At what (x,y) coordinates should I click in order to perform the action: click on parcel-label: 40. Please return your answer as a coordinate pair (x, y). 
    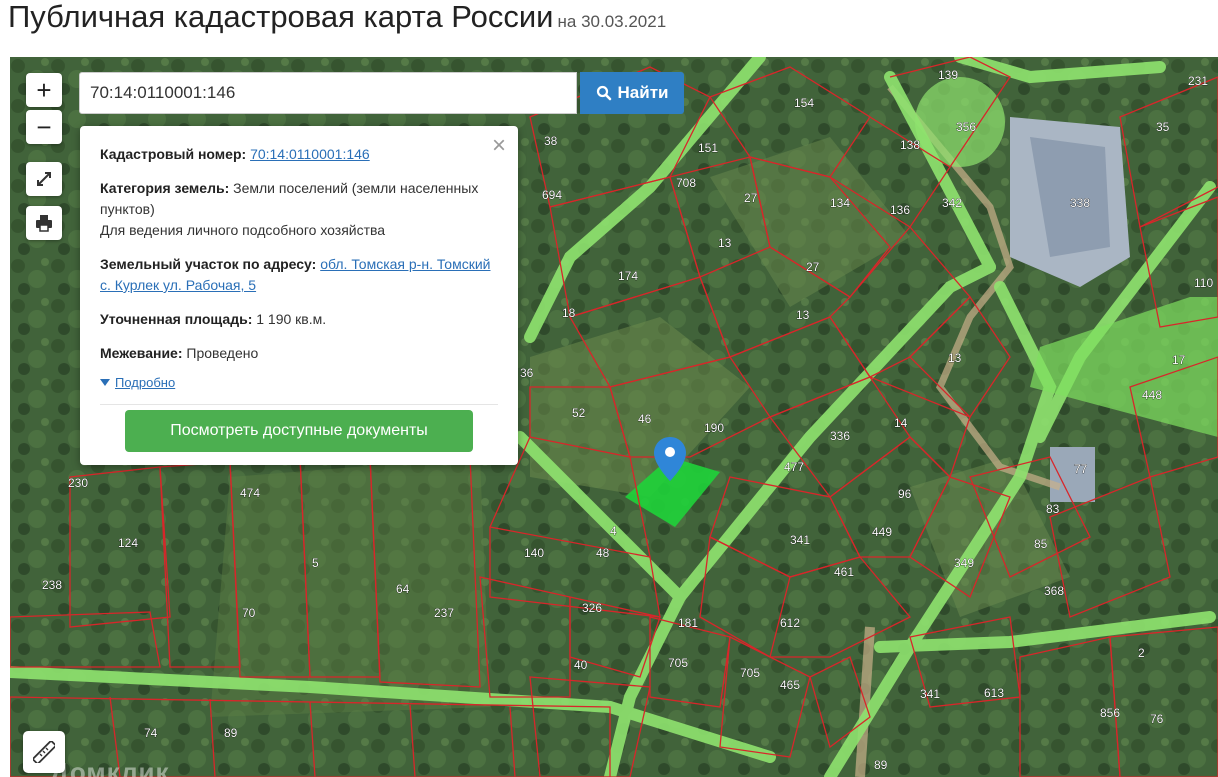
    Looking at the image, I should click on (581, 665).